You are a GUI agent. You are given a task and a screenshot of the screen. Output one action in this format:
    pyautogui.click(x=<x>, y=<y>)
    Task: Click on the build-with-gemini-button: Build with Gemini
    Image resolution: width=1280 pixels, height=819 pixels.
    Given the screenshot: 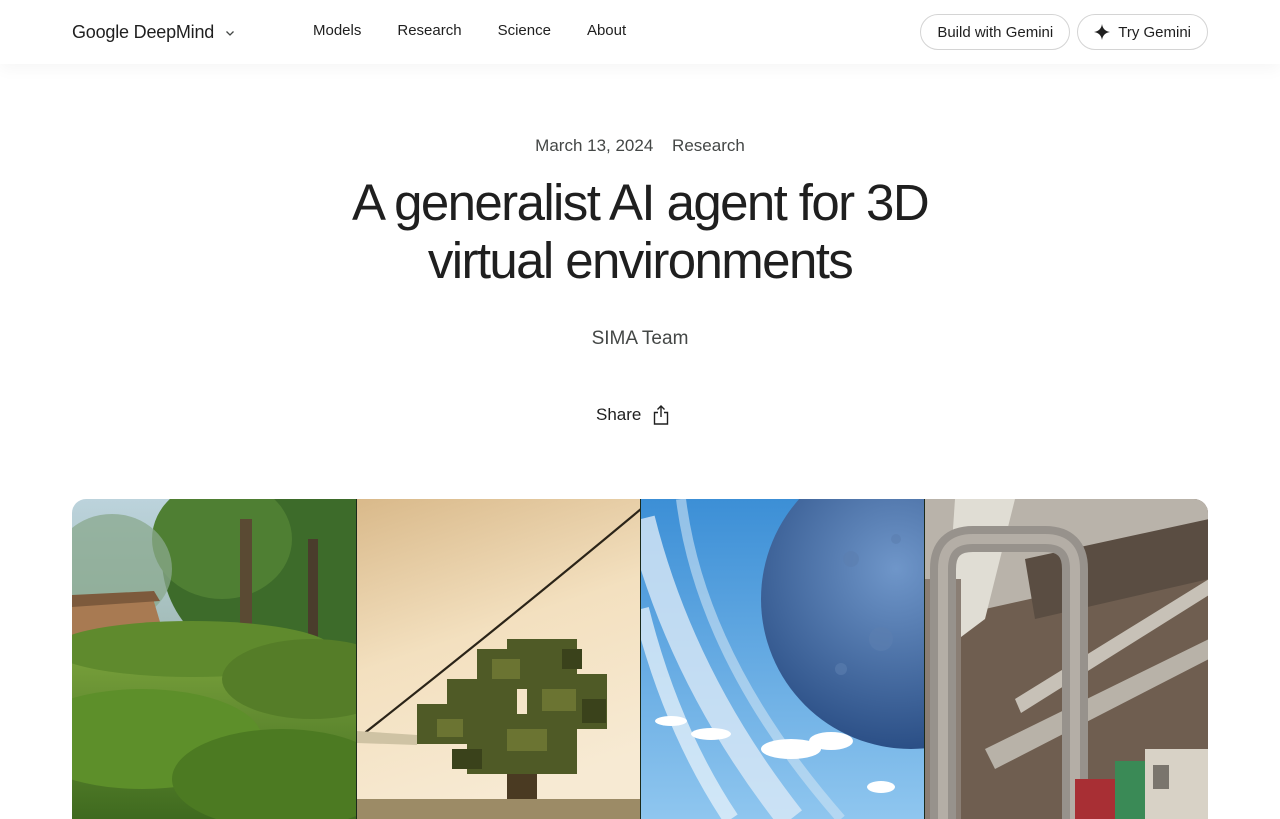 What is the action you would take?
    pyautogui.click(x=995, y=32)
    